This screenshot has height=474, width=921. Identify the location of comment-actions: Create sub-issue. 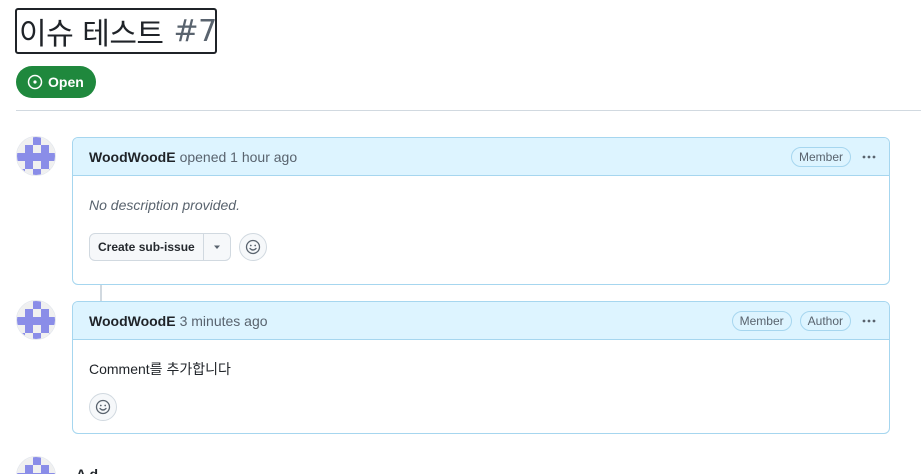
(481, 247).